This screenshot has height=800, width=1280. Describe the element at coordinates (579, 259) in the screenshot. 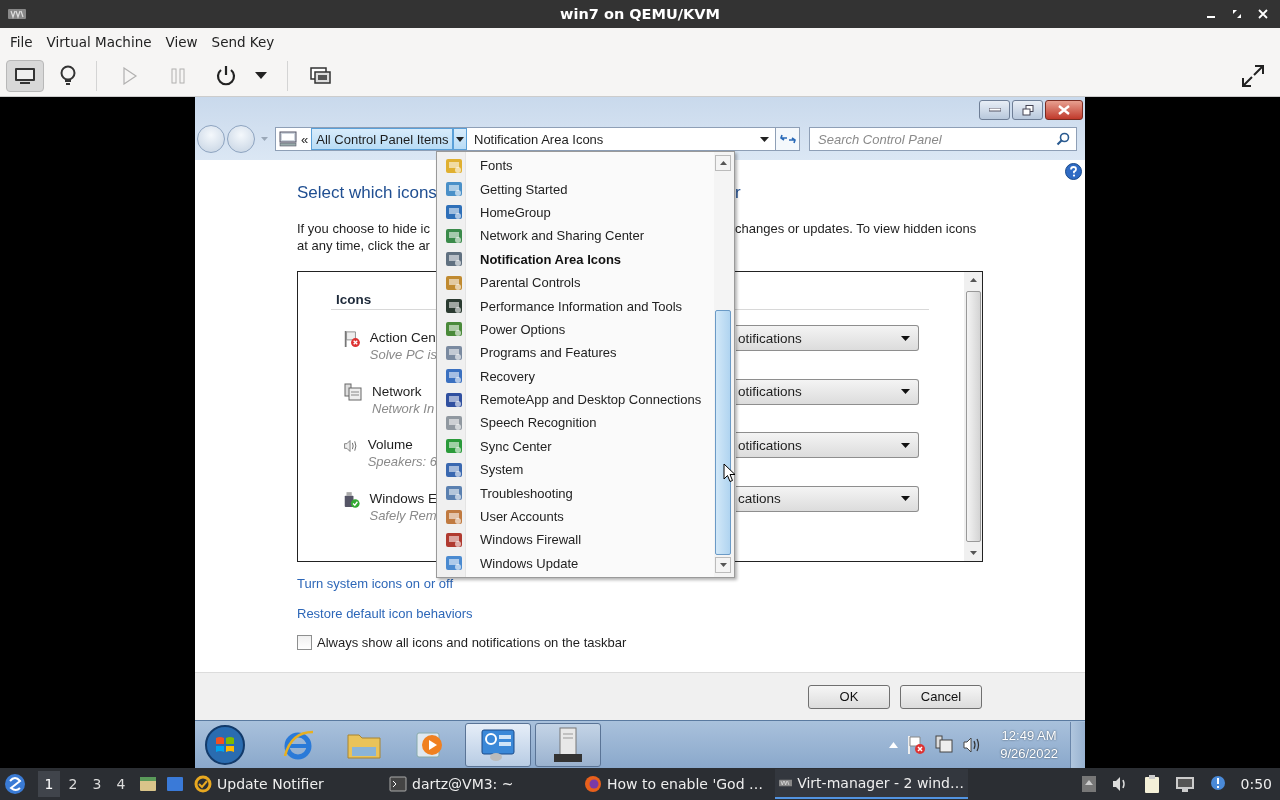

I see `menu-item: Notification Area Icons` at that location.